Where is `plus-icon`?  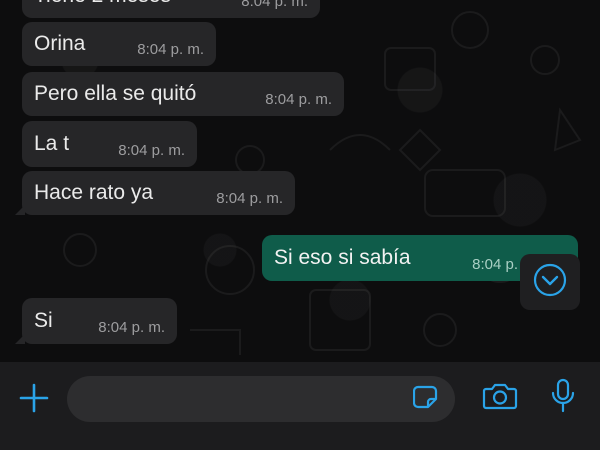
plus-icon is located at coordinates (34, 400).